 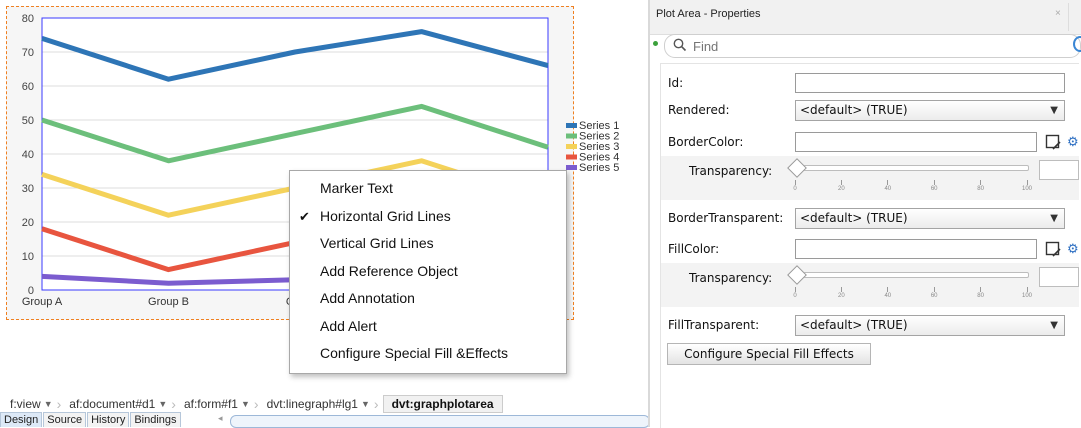 What do you see at coordinates (916, 249) in the screenshot?
I see `fill-color-field` at bounding box center [916, 249].